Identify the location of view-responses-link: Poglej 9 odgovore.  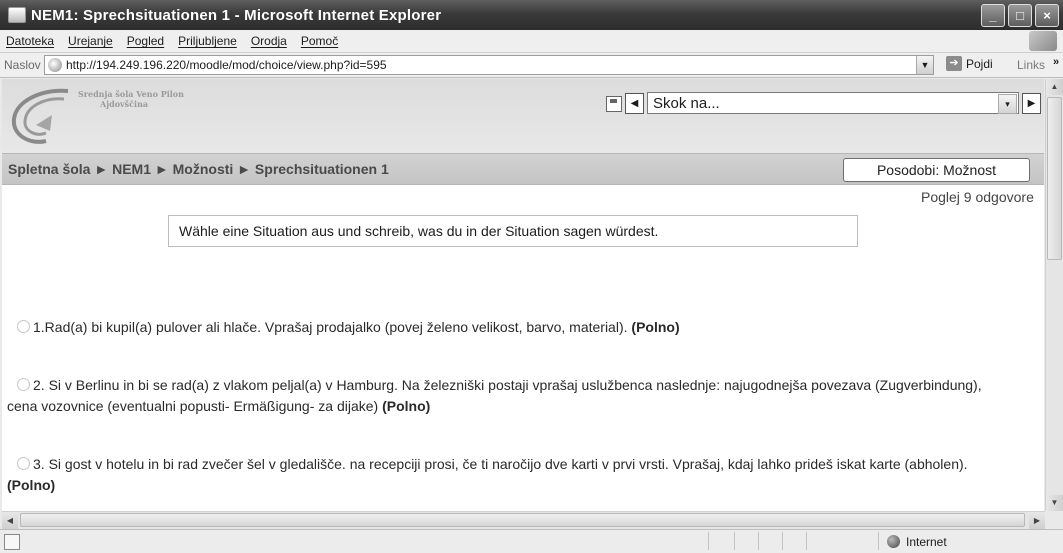
(977, 197).